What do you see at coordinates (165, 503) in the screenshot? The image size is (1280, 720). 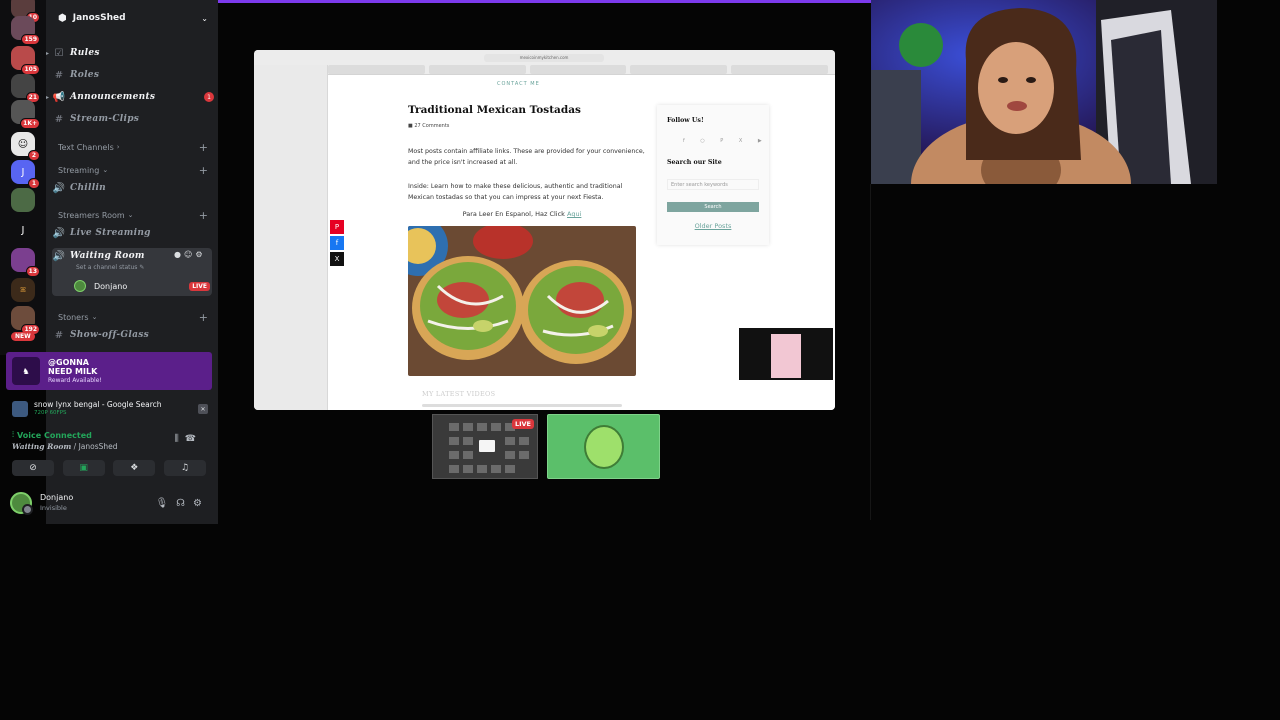 I see `microphone-icon: 🎙` at bounding box center [165, 503].